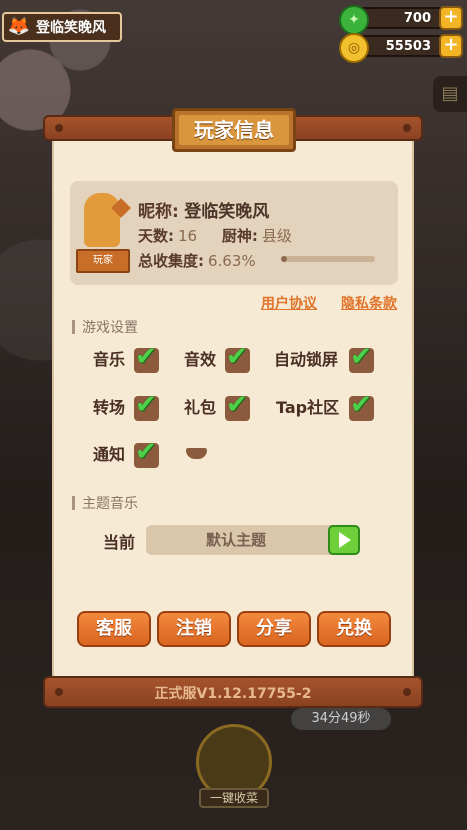 Image resolution: width=467 pixels, height=830 pixels. I want to click on coin-counter: ◎ 55503 +, so click(401, 48).